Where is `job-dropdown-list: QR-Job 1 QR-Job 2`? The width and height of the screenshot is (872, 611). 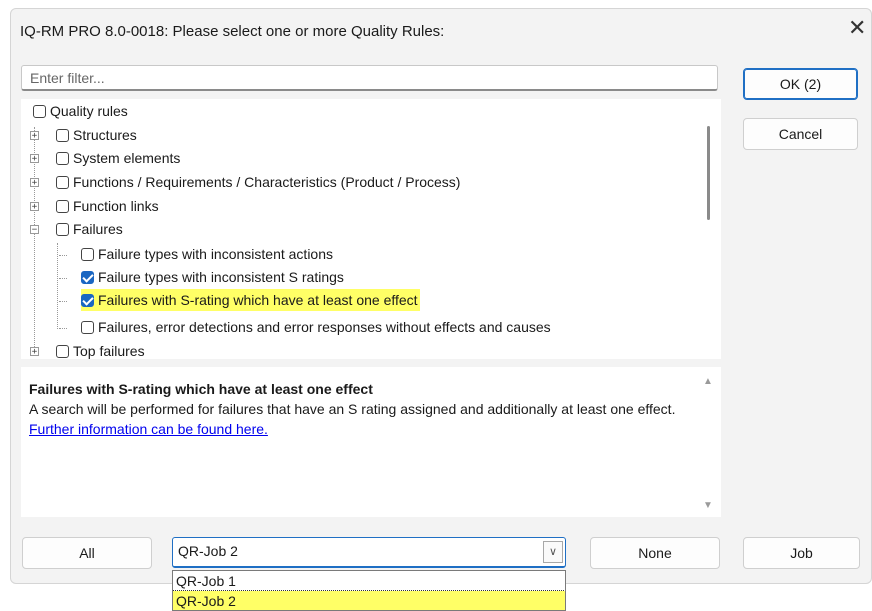
job-dropdown-list: QR-Job 1 QR-Job 2 is located at coordinates (369, 590).